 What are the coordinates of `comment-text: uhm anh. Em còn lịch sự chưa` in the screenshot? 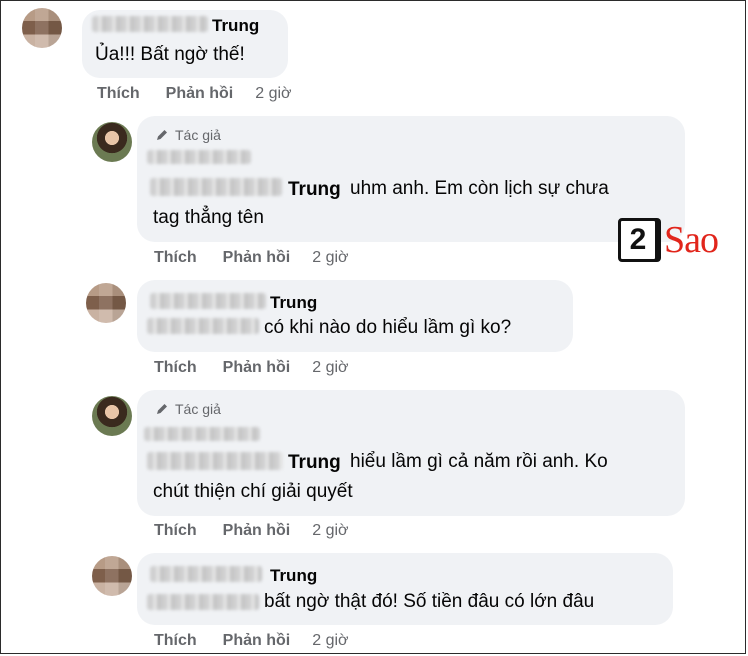 It's located at (479, 188).